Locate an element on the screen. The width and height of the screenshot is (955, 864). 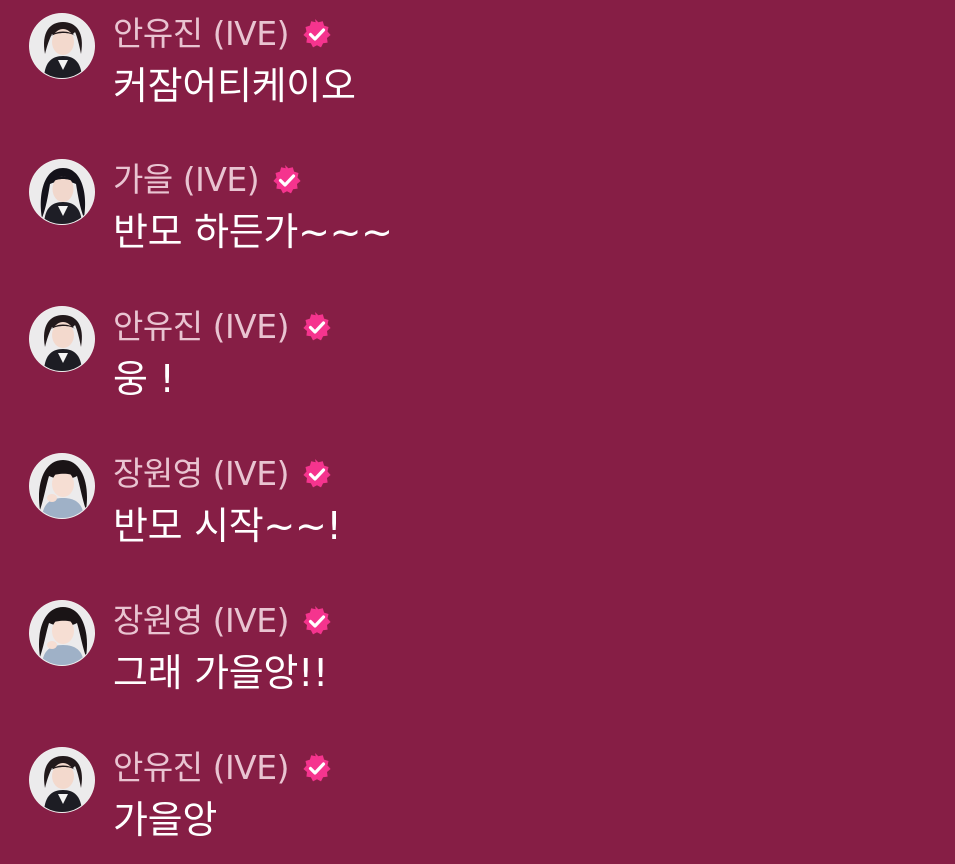
message-text: 반모 시작~~! is located at coordinates (227, 526).